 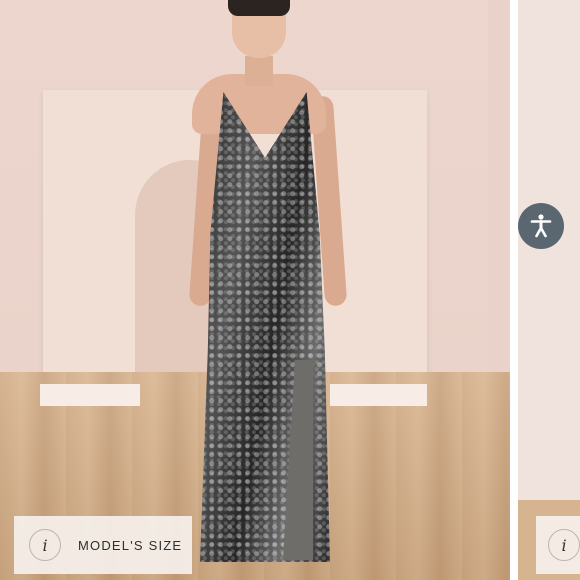 I want to click on model-hair, so click(x=259, y=8).